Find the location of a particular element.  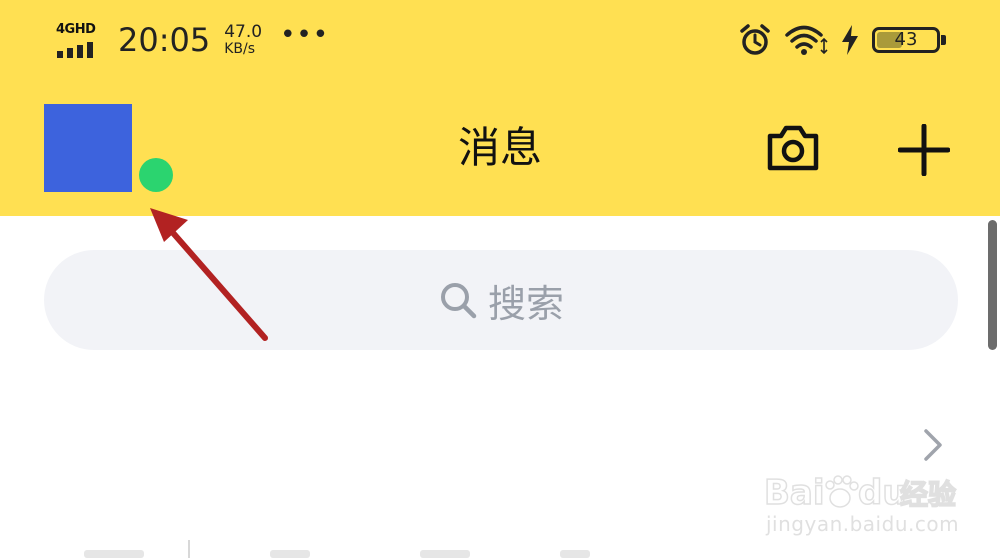

baidu-watermark: Bai du 经验 jingyan.baidu.com is located at coordinates (860, 494).